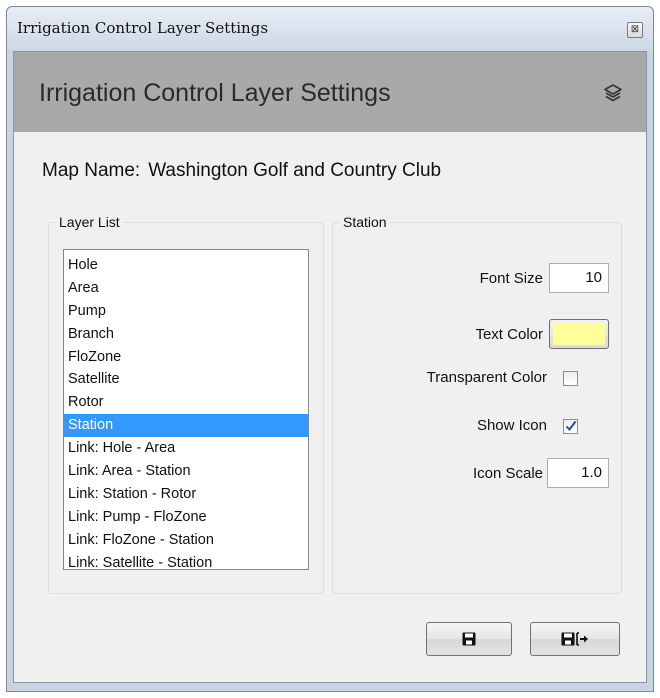 The width and height of the screenshot is (660, 698). Describe the element at coordinates (507, 473) in the screenshot. I see `icon-scale-label: Icon Scale` at that location.